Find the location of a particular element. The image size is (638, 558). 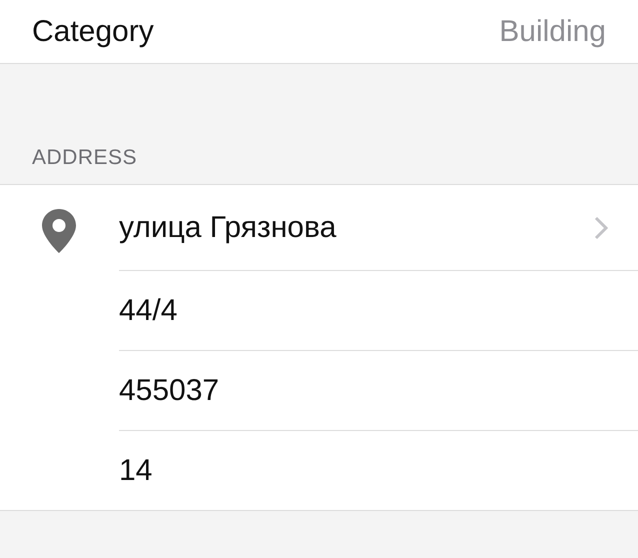

chevron-icon is located at coordinates (601, 228).